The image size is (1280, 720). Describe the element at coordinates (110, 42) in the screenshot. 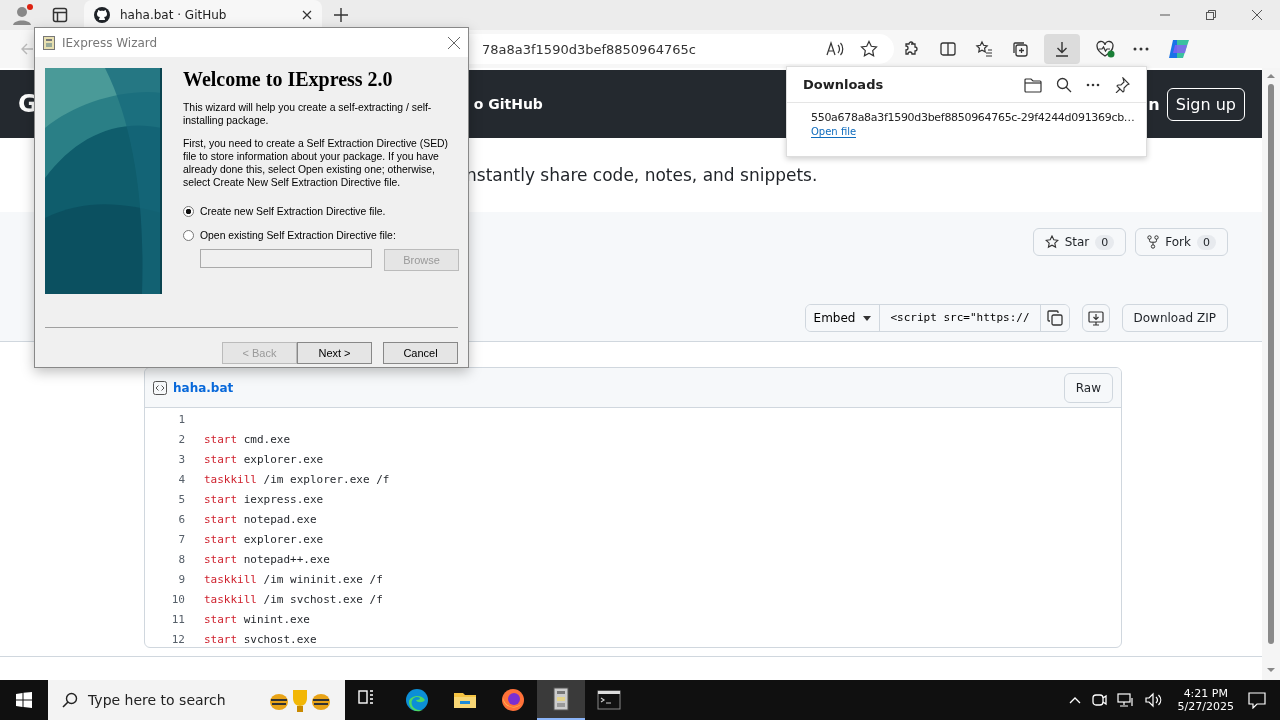

I see `window-title: IExpress Wizard` at that location.